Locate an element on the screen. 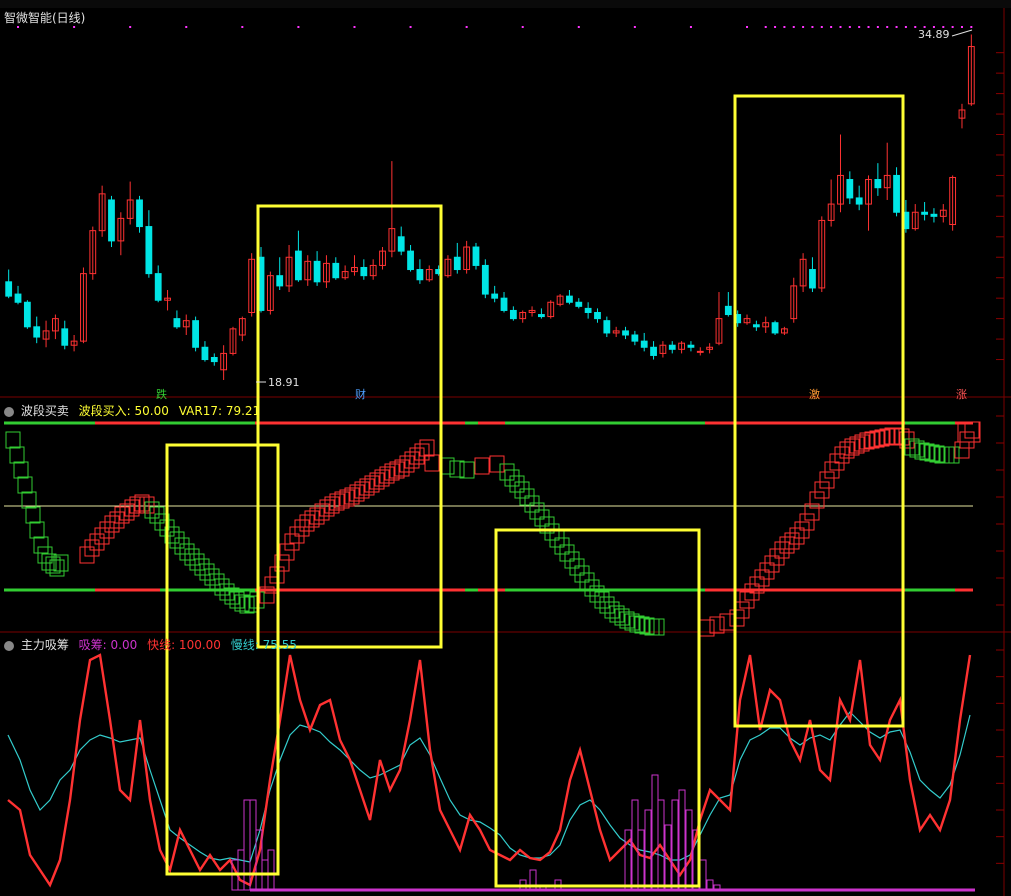  panel2-value-1: 波段买入: 50.00 is located at coordinates (123, 411).